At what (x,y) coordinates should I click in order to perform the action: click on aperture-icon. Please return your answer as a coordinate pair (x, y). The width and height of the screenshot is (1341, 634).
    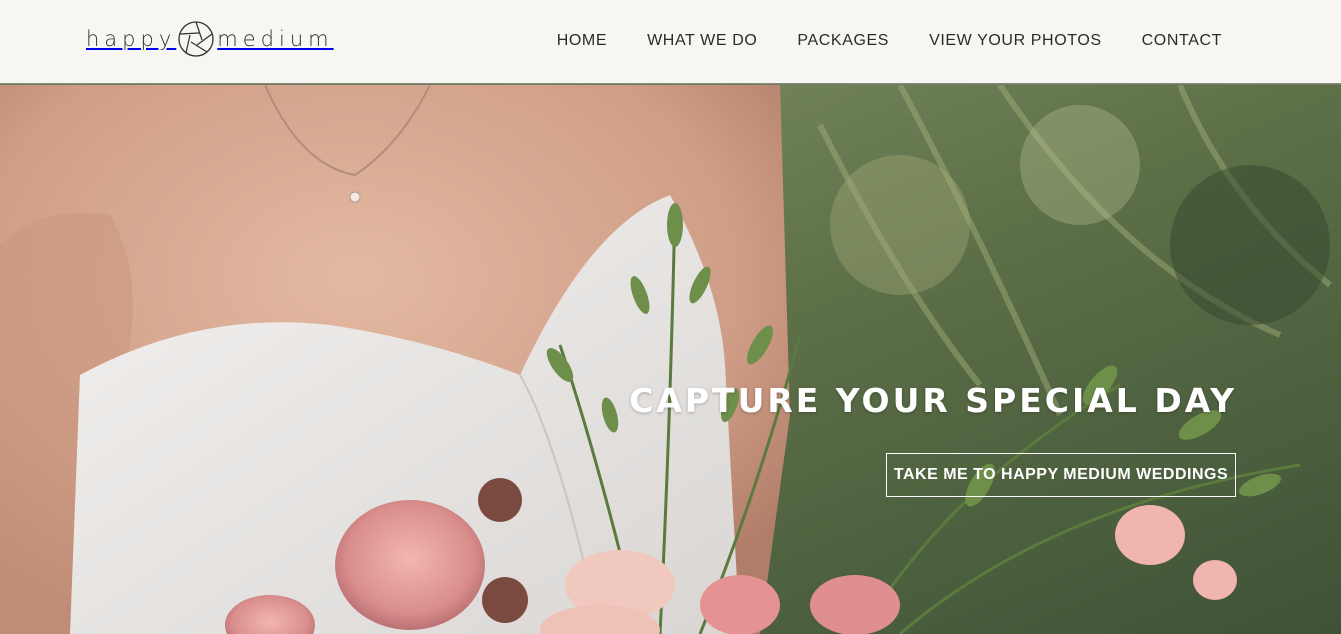
    Looking at the image, I should click on (196, 39).